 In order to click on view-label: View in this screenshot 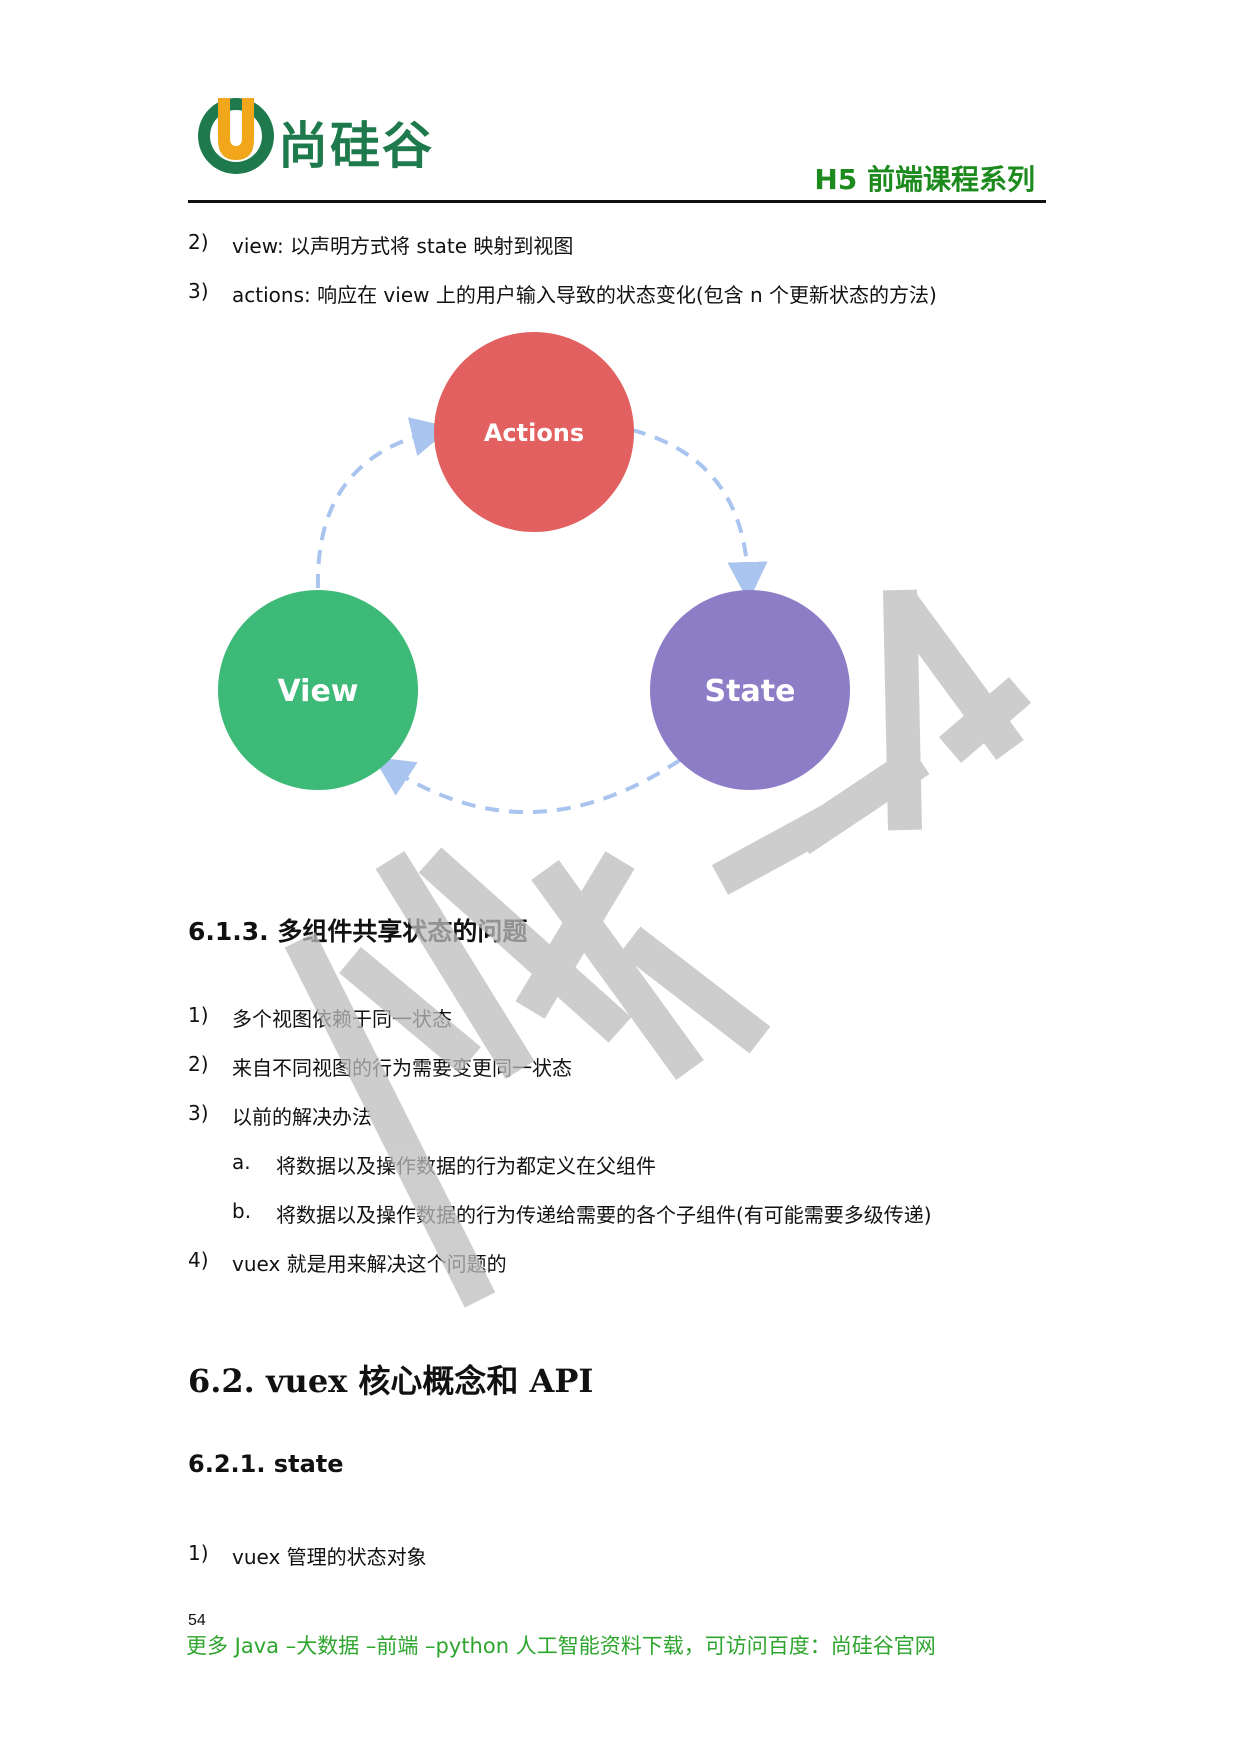, I will do `click(317, 691)`.